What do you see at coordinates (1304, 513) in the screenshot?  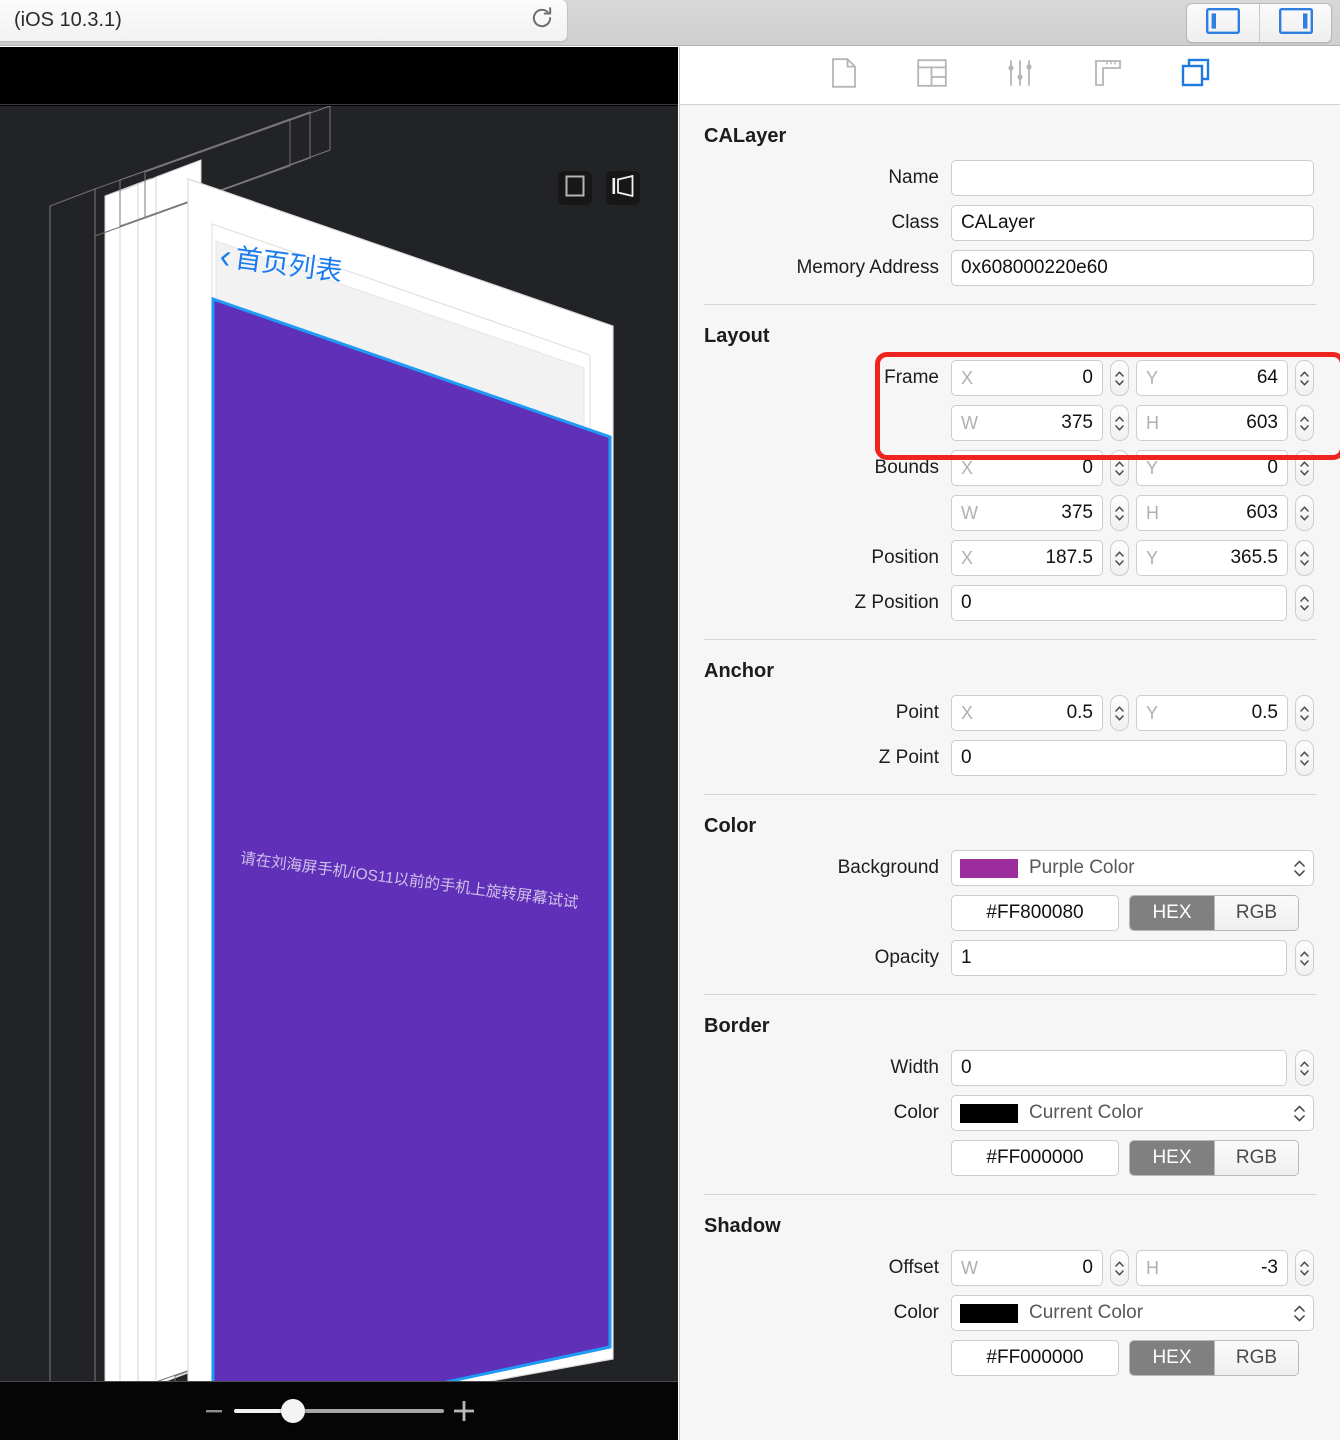 I see `bounds-h-stepper` at bounding box center [1304, 513].